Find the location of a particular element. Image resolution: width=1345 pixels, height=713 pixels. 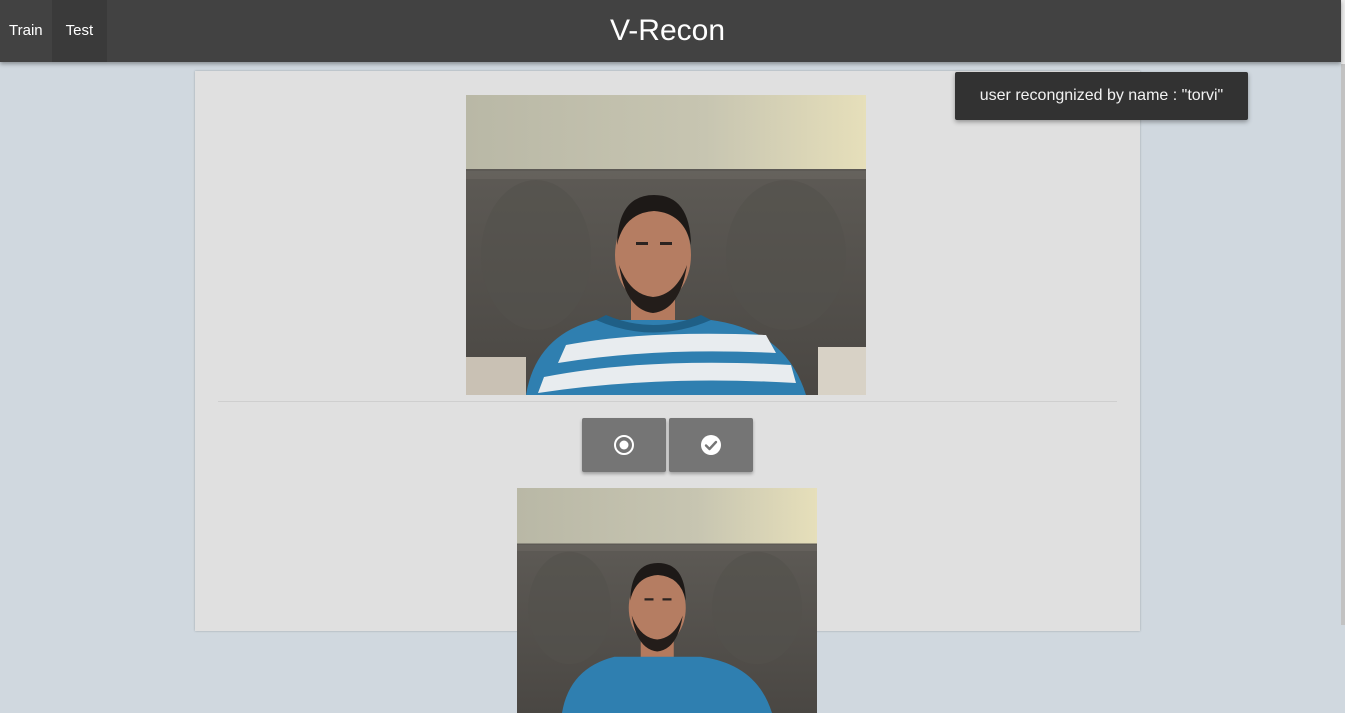

recognition-toast: user recongnized by name : "torvi" is located at coordinates (1101, 96).